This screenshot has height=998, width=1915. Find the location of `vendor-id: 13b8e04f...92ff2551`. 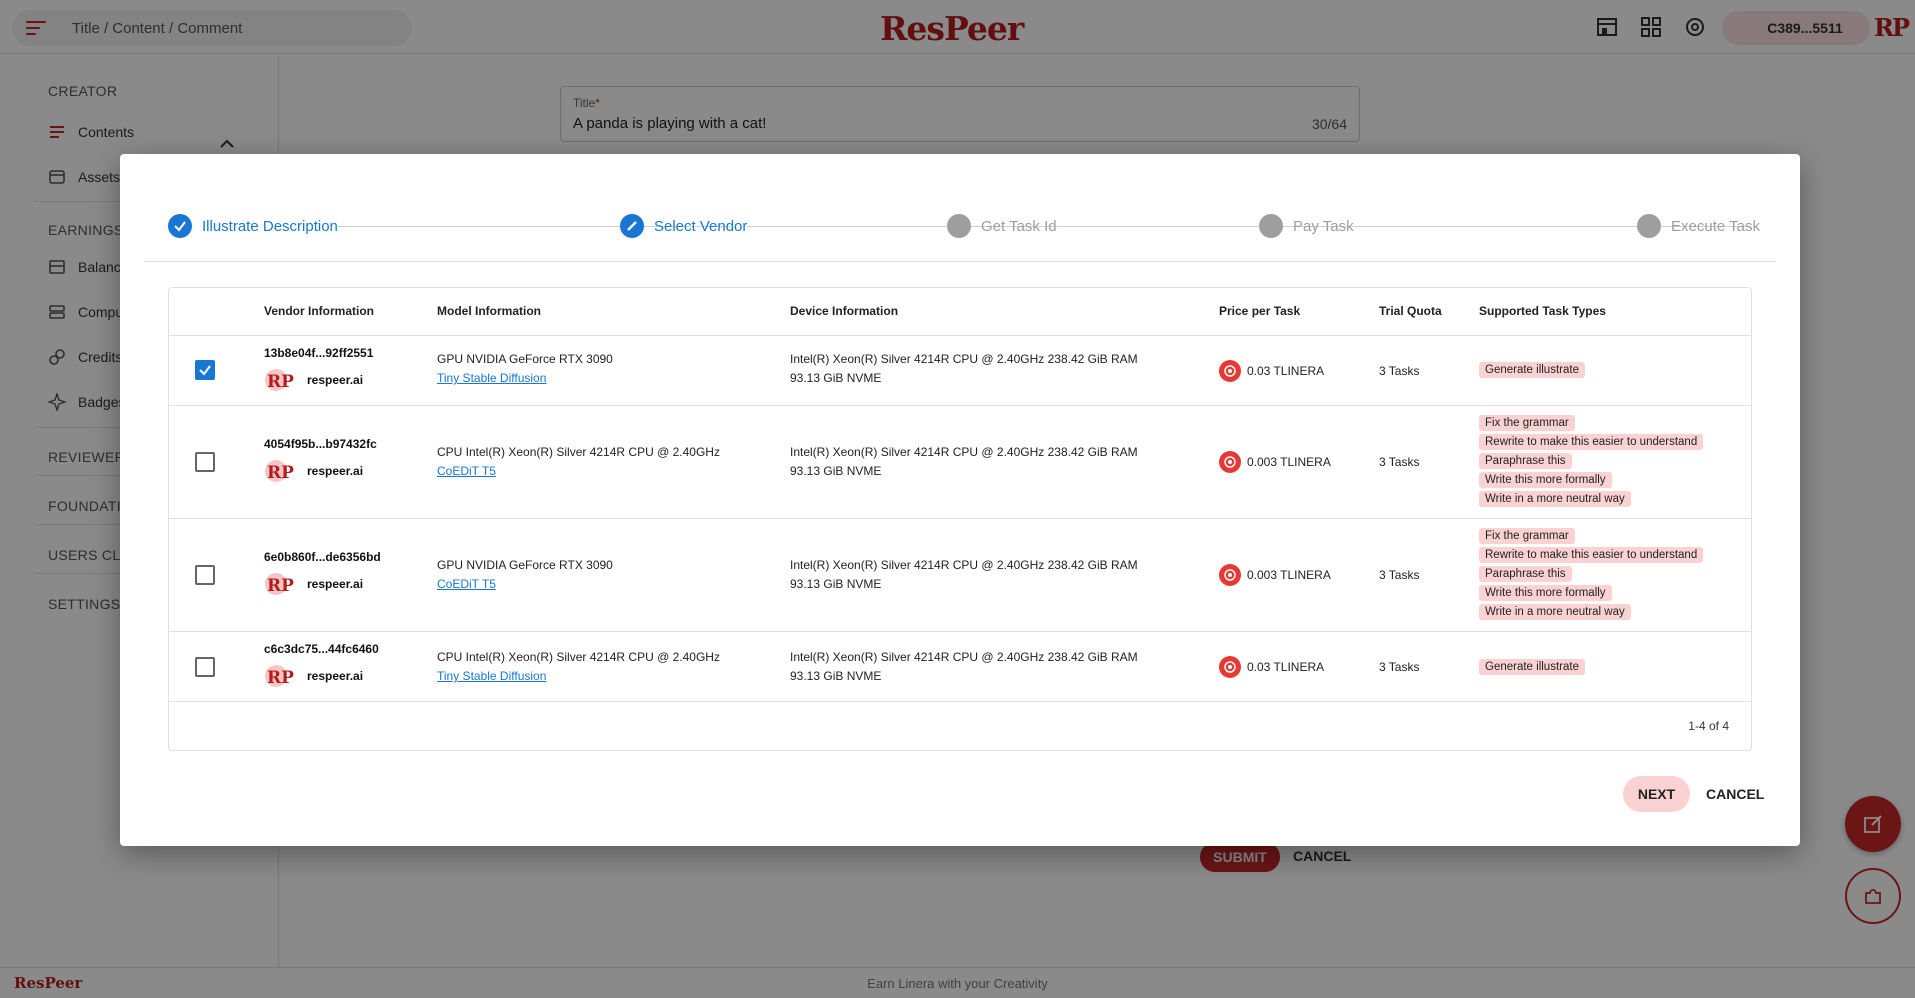

vendor-id: 13b8e04f...92ff2551 is located at coordinates (319, 353).